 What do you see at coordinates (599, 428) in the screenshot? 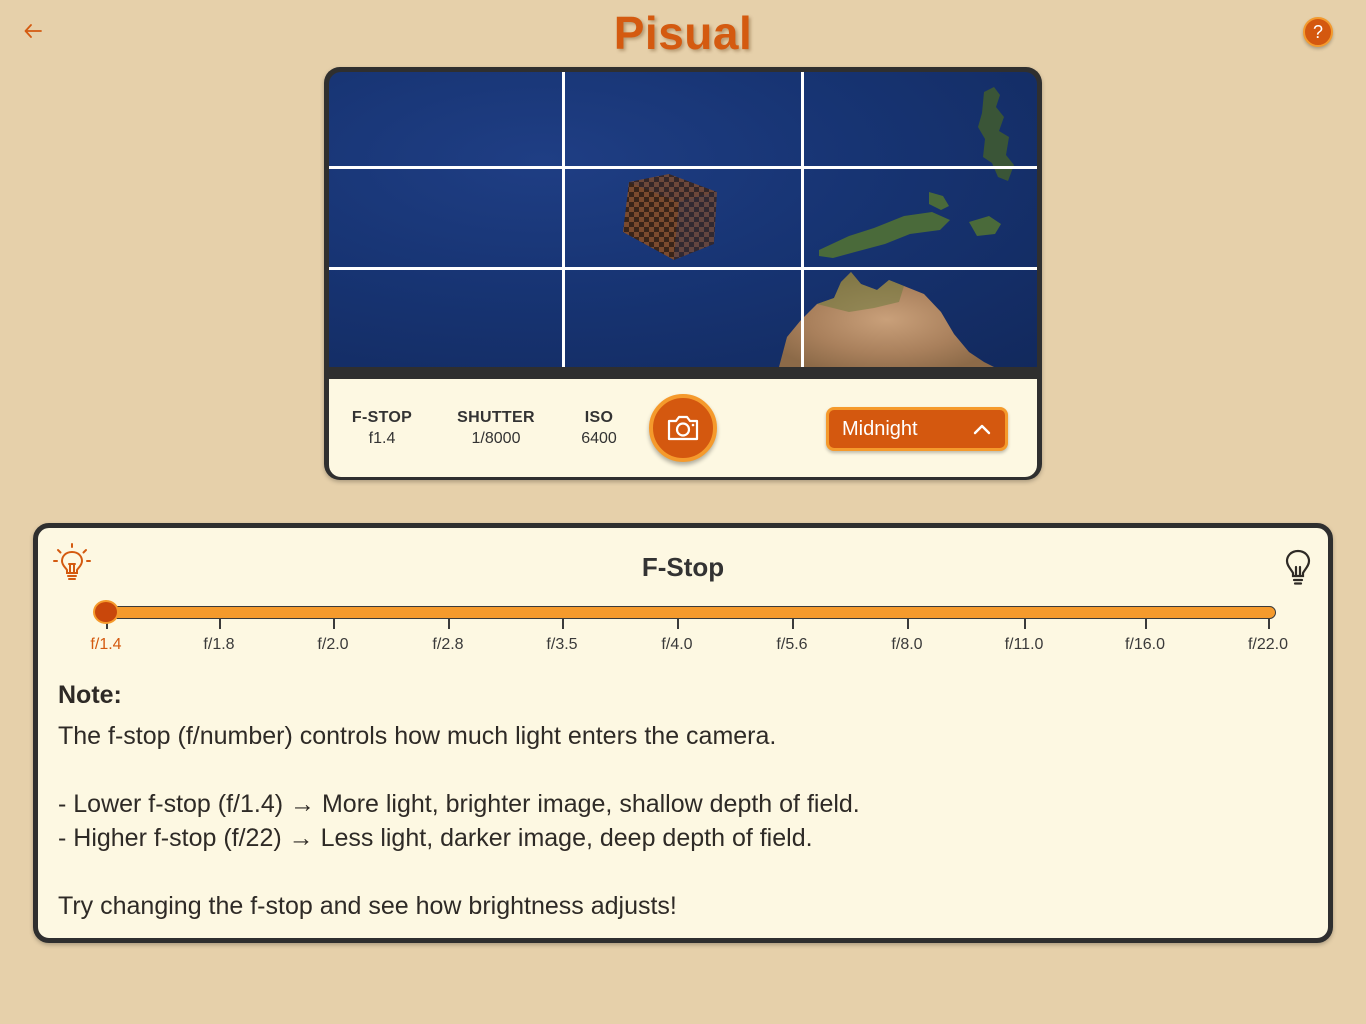
I see `iso-readout: ISO 6400` at bounding box center [599, 428].